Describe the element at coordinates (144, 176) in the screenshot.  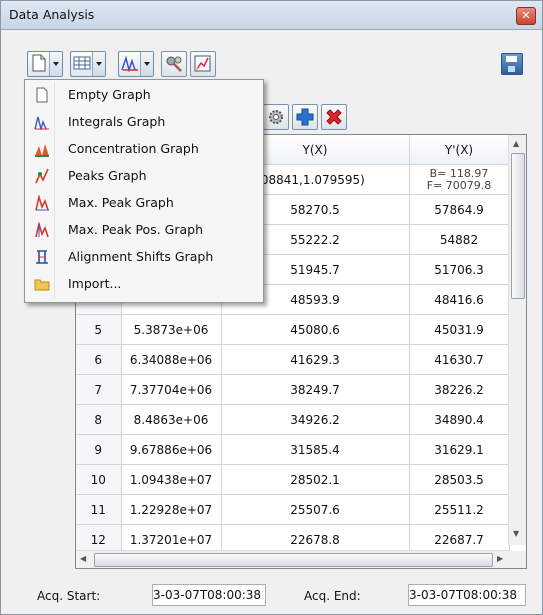
I see `menu-item-peaks-graph: Peaks Graph` at that location.